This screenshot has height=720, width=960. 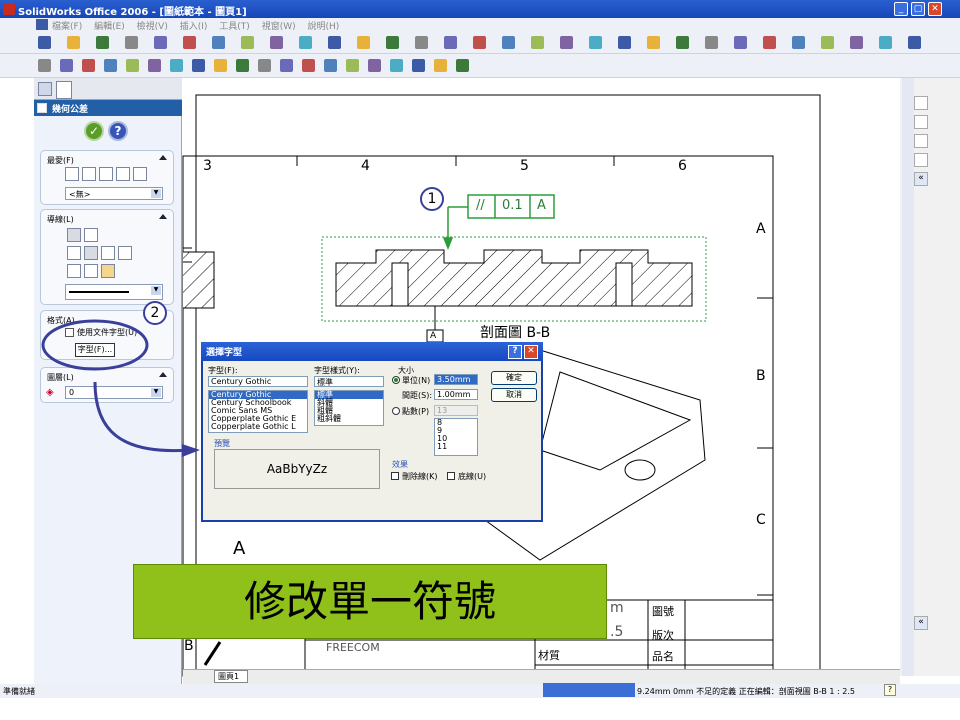 I want to click on zone-label-3: 3, so click(x=207, y=166).